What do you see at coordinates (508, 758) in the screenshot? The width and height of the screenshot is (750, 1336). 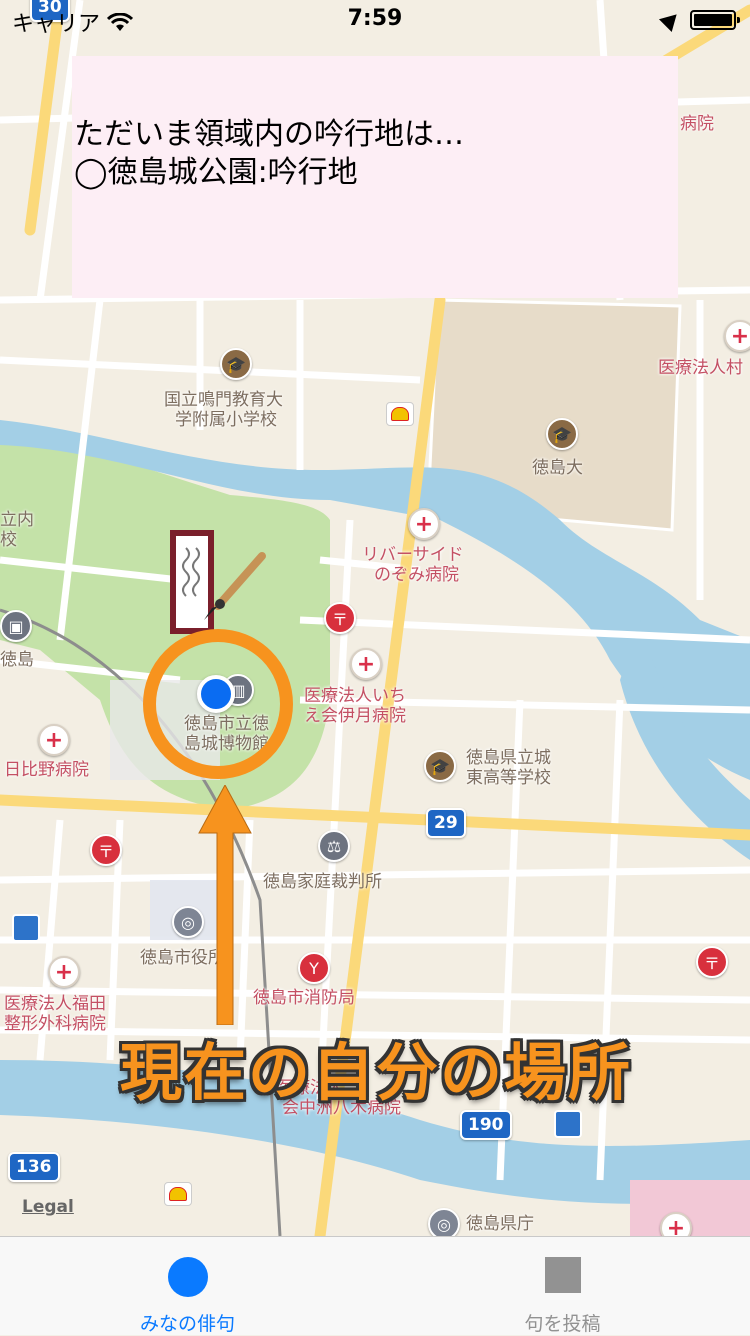 I see `map-label-joto-1: 徳島県立城` at bounding box center [508, 758].